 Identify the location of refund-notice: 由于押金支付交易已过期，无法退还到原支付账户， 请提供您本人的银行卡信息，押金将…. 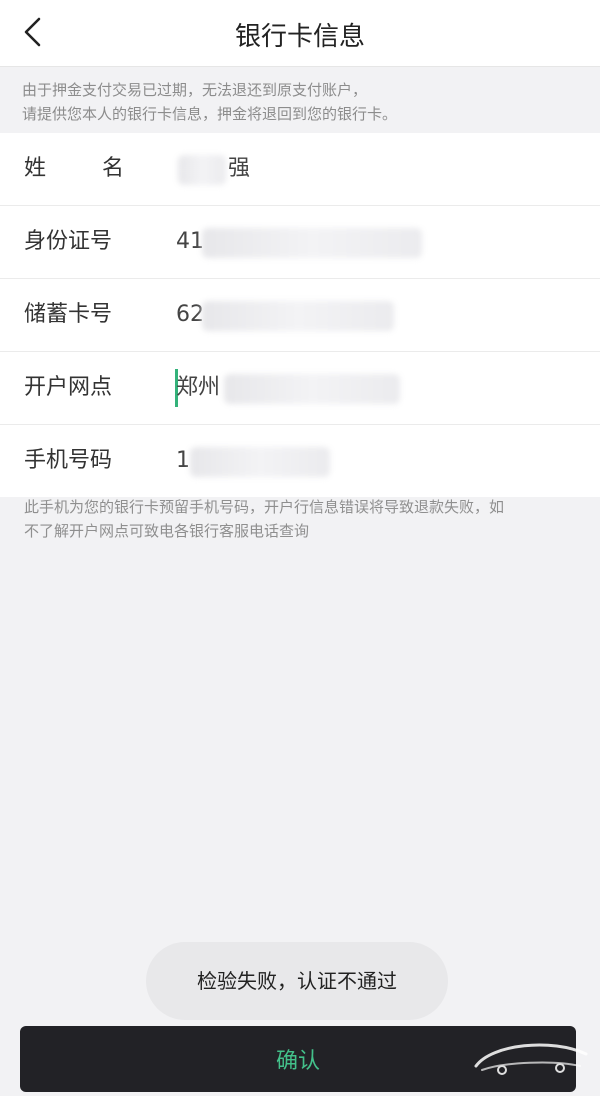
(302, 102).